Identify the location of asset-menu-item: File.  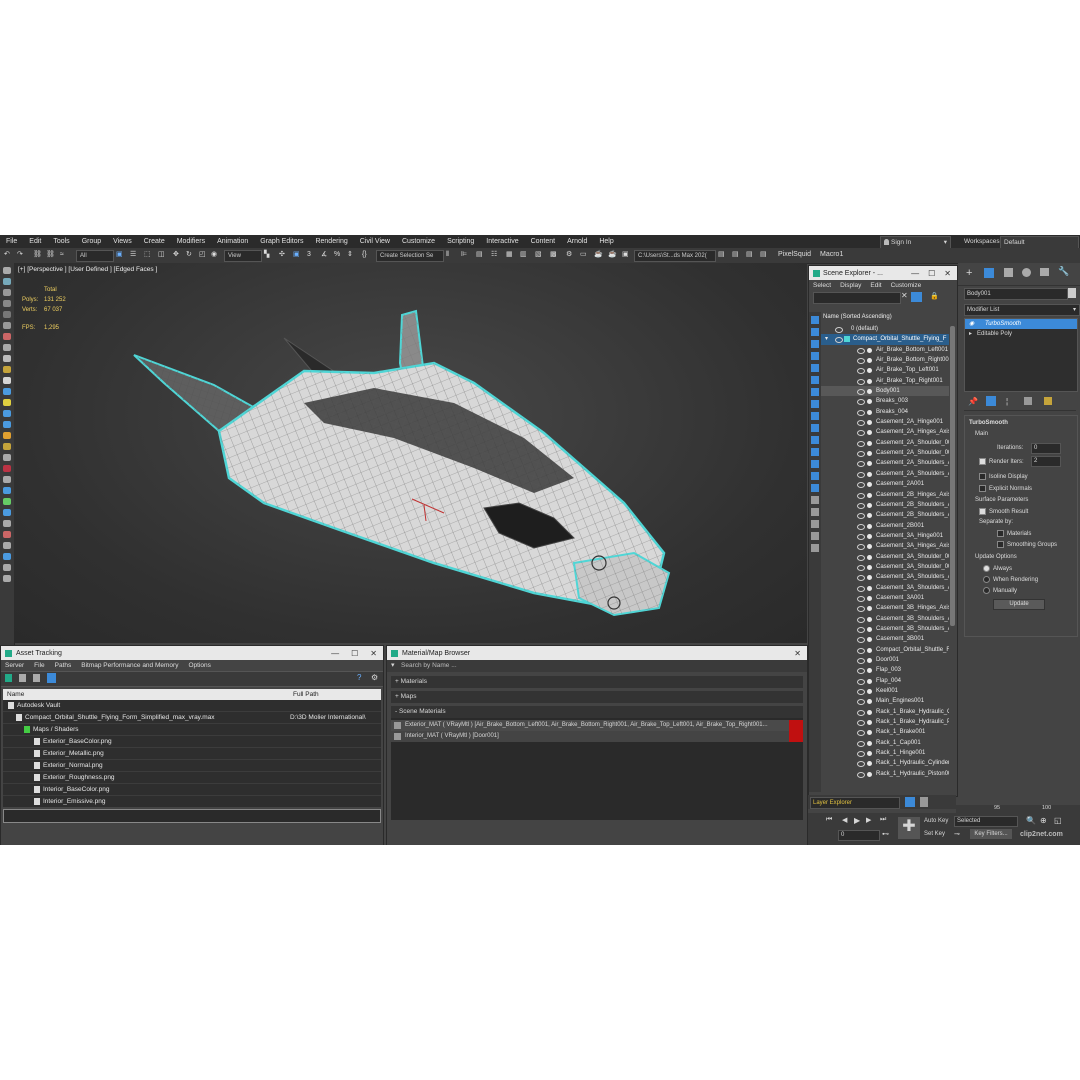
(39, 665).